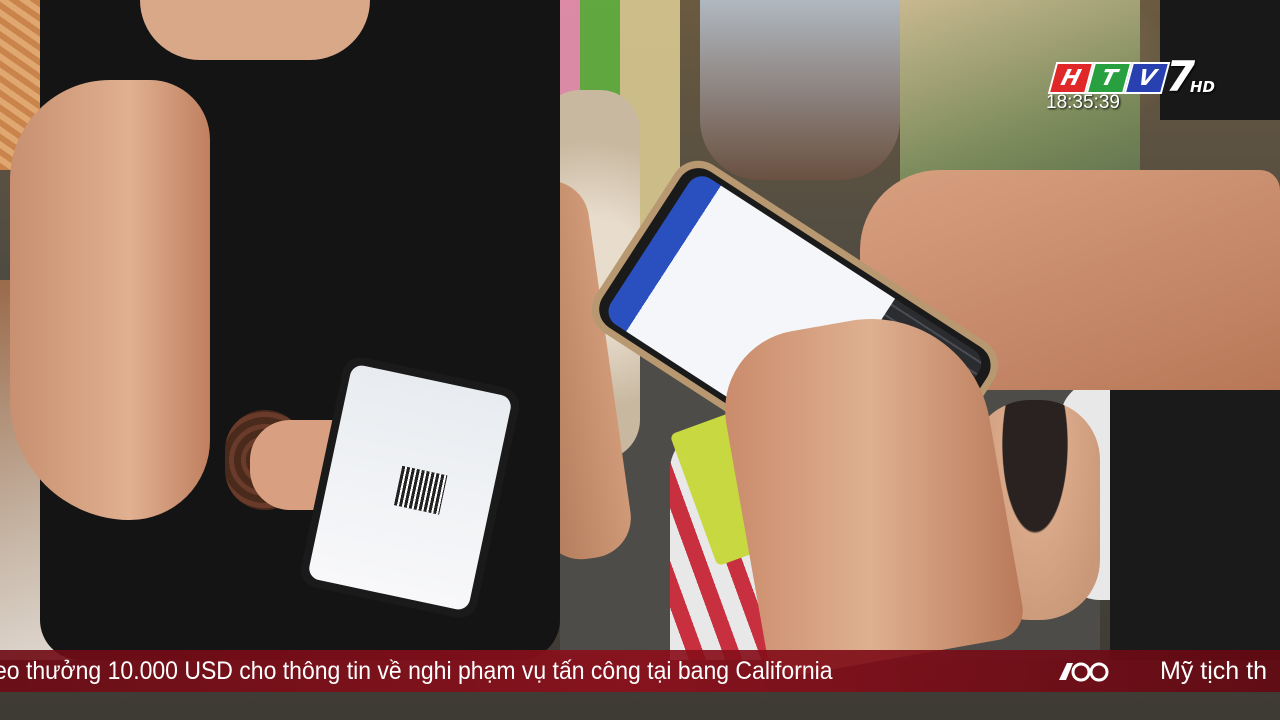  I want to click on qr-phone-screen, so click(410, 487).